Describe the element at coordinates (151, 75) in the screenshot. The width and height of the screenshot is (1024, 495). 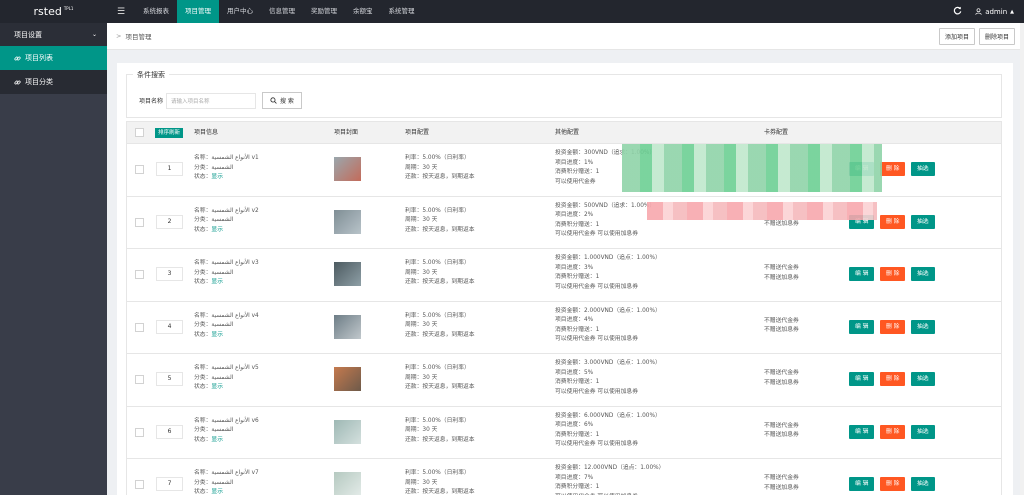
I see `search-legend: 条件搜索` at that location.